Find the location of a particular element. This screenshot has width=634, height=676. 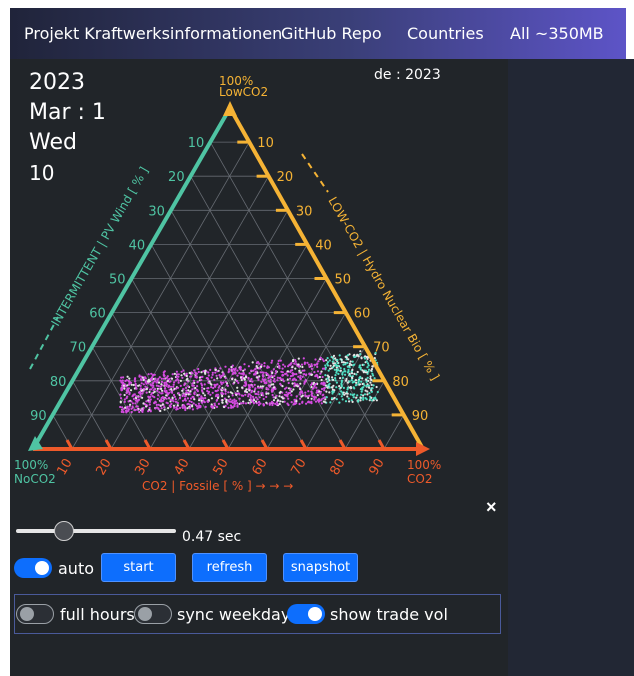

slider-thumb is located at coordinates (64, 531).